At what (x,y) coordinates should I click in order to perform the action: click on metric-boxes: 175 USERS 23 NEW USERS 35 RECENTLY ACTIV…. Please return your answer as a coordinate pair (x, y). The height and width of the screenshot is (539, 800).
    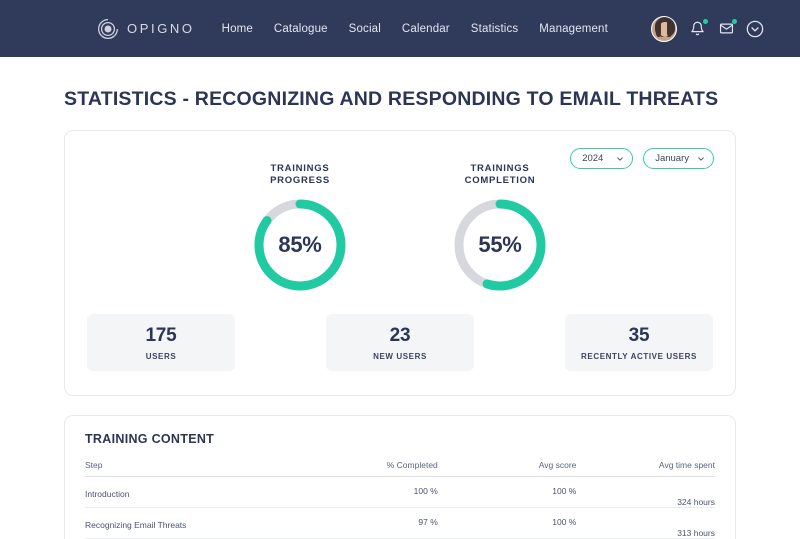
    Looking at the image, I should click on (400, 342).